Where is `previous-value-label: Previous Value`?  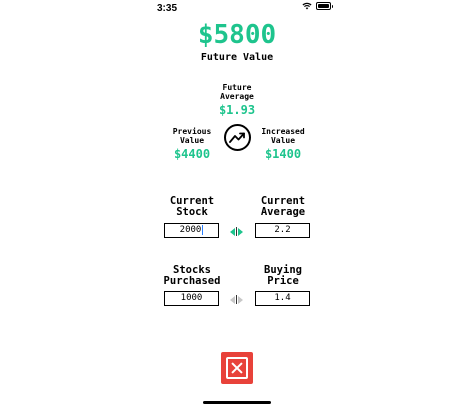
previous-value-label: Previous Value is located at coordinates (192, 136).